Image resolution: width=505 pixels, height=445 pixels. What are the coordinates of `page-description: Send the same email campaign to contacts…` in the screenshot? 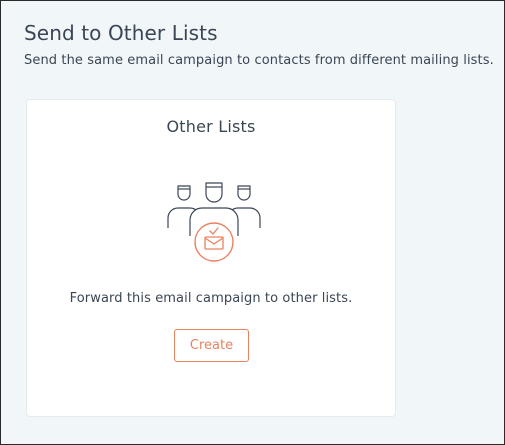 It's located at (259, 60).